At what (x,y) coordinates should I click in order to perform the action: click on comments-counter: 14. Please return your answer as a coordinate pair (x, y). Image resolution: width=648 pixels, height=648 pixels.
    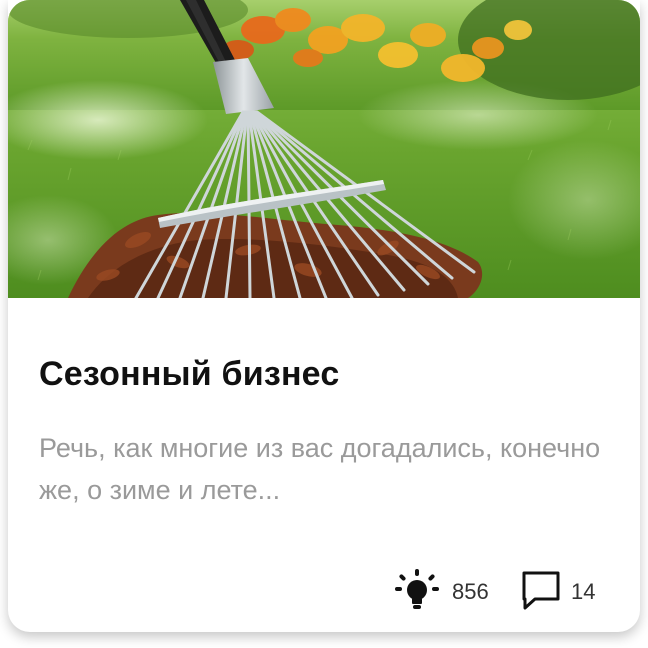
    Looking at the image, I should click on (558, 592).